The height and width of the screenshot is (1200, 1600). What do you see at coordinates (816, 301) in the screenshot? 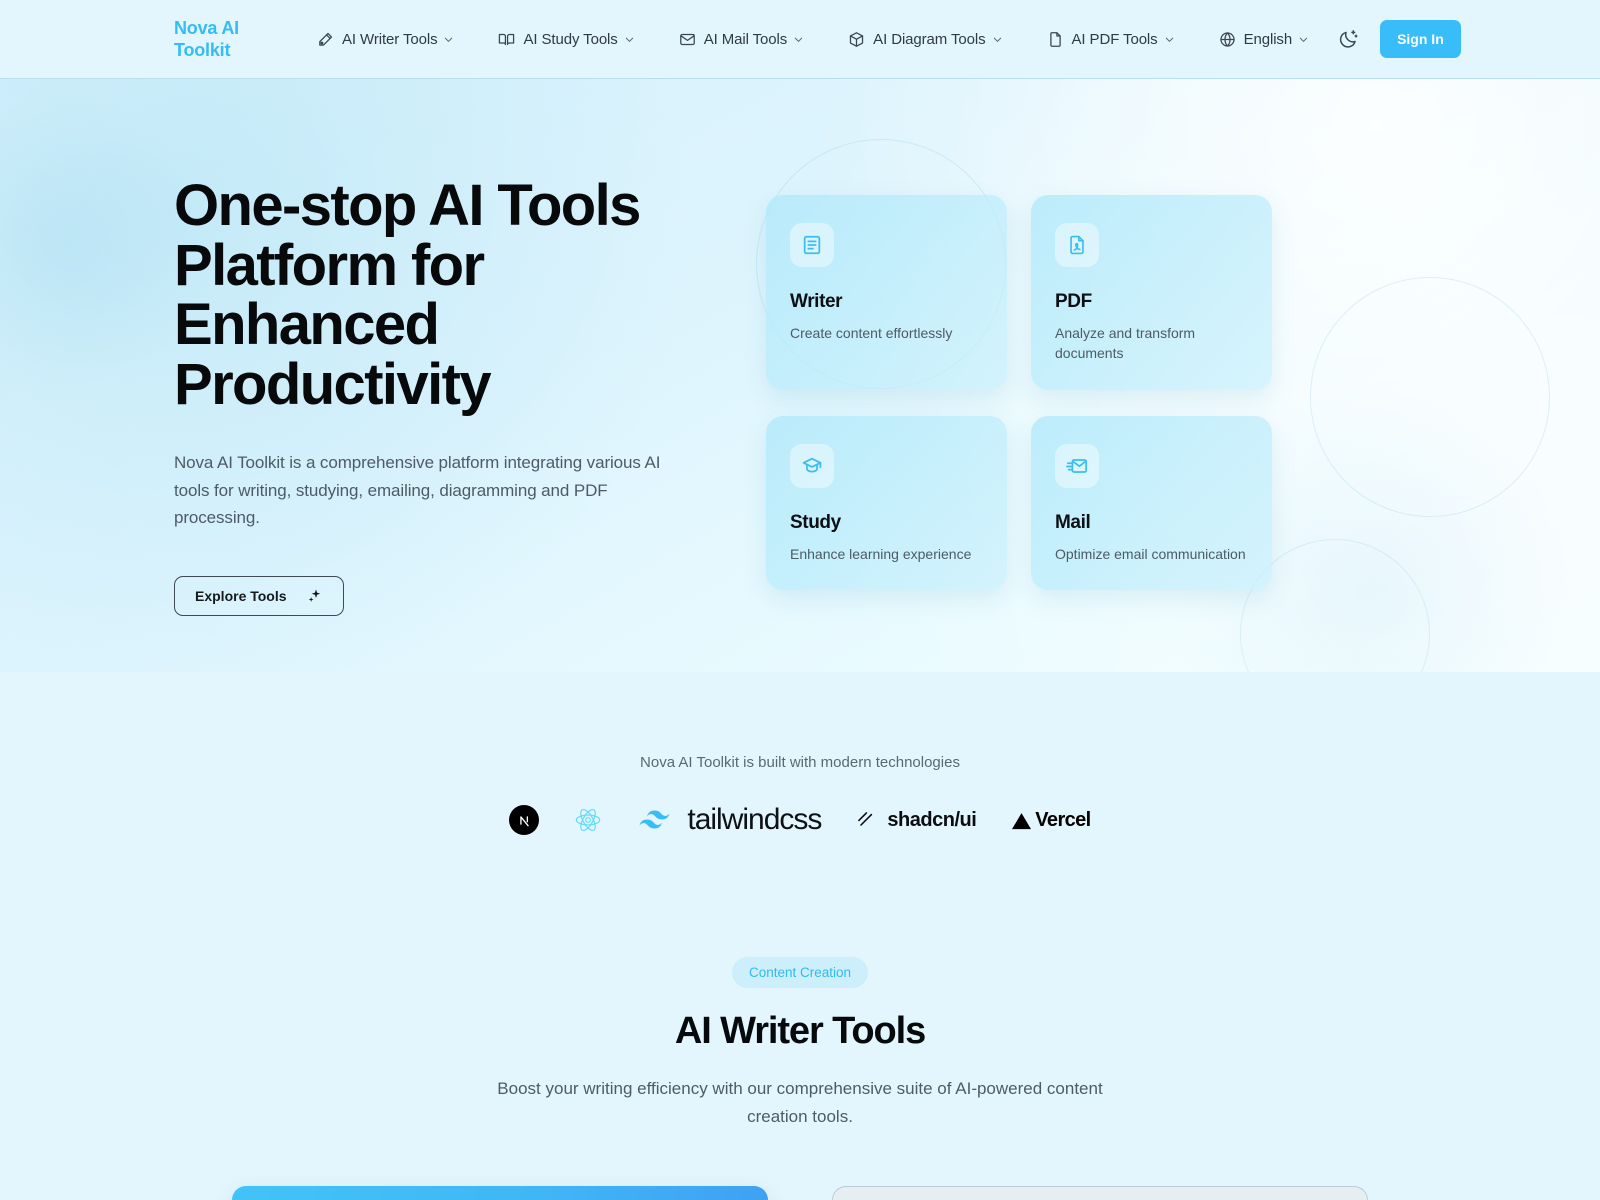
I see `feature-card-title: Writer` at bounding box center [816, 301].